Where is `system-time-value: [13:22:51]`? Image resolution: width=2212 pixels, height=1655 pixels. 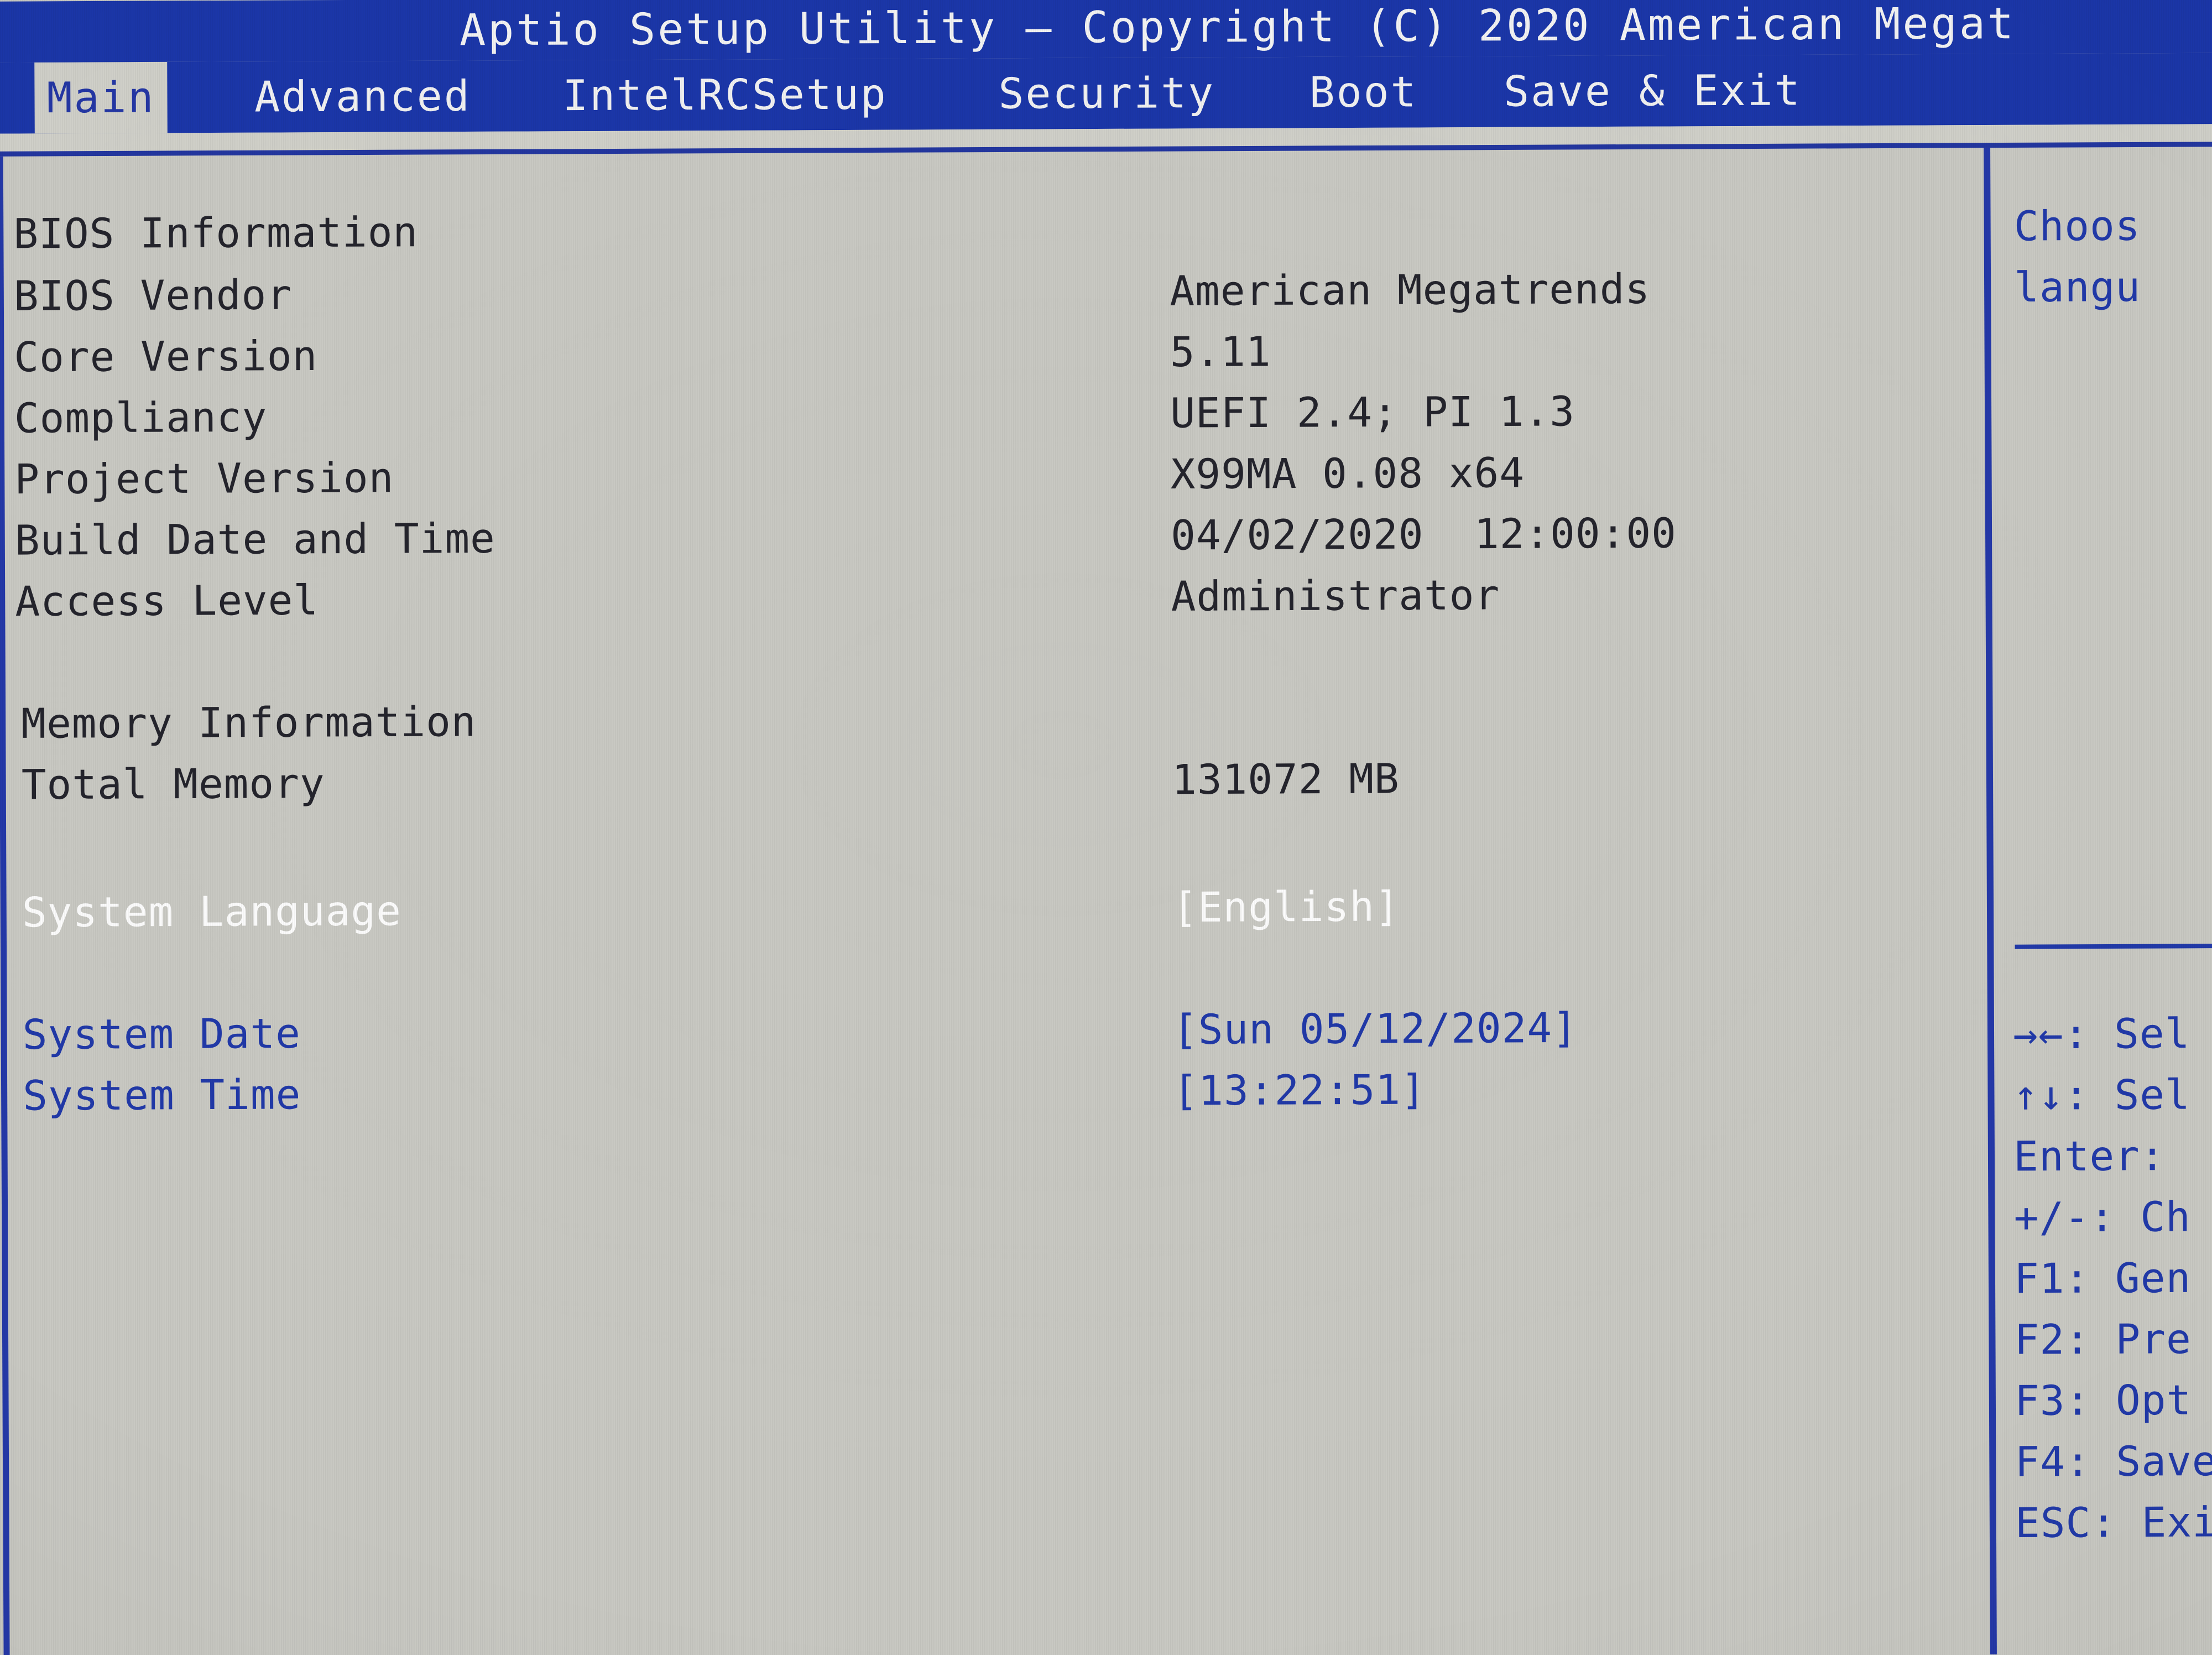 system-time-value: [13:22:51] is located at coordinates (1300, 1090).